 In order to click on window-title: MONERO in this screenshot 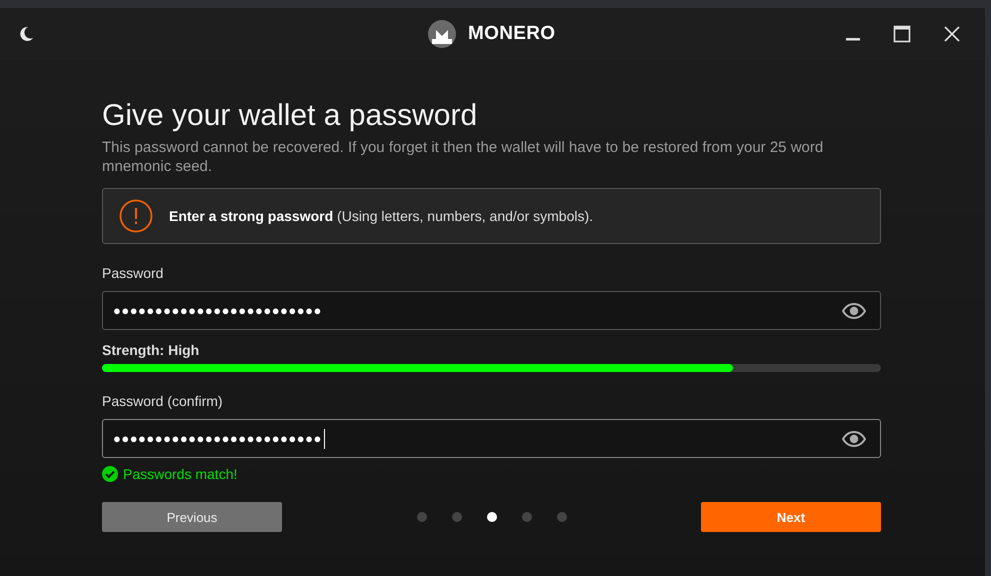, I will do `click(512, 34)`.